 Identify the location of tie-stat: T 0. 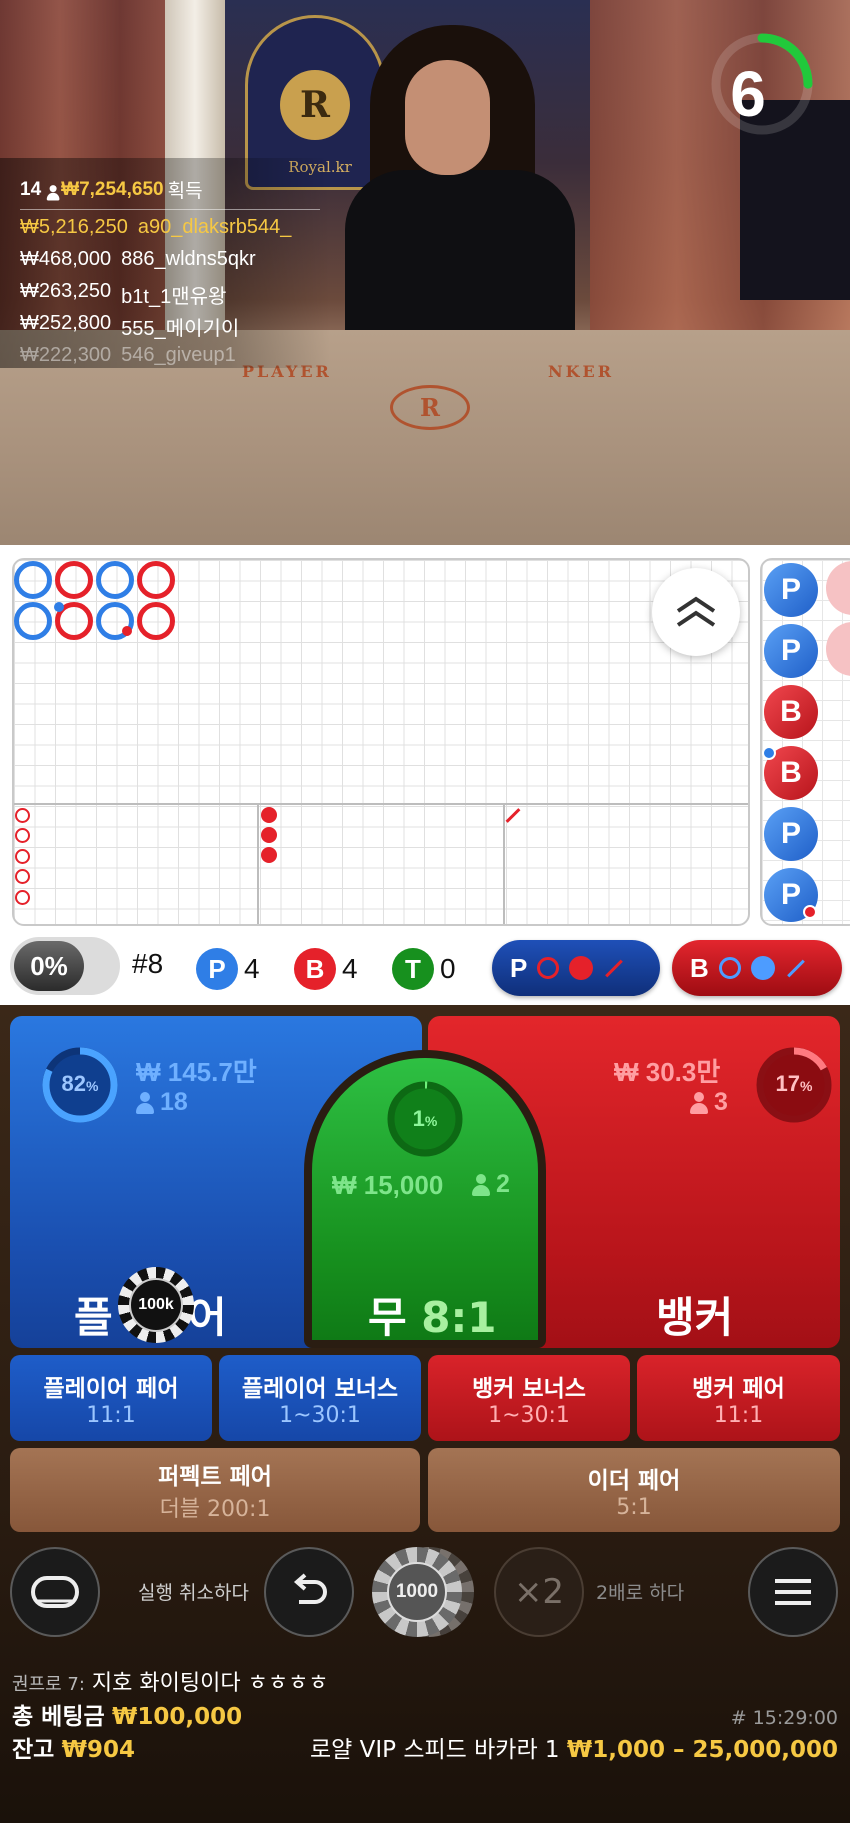
(424, 969).